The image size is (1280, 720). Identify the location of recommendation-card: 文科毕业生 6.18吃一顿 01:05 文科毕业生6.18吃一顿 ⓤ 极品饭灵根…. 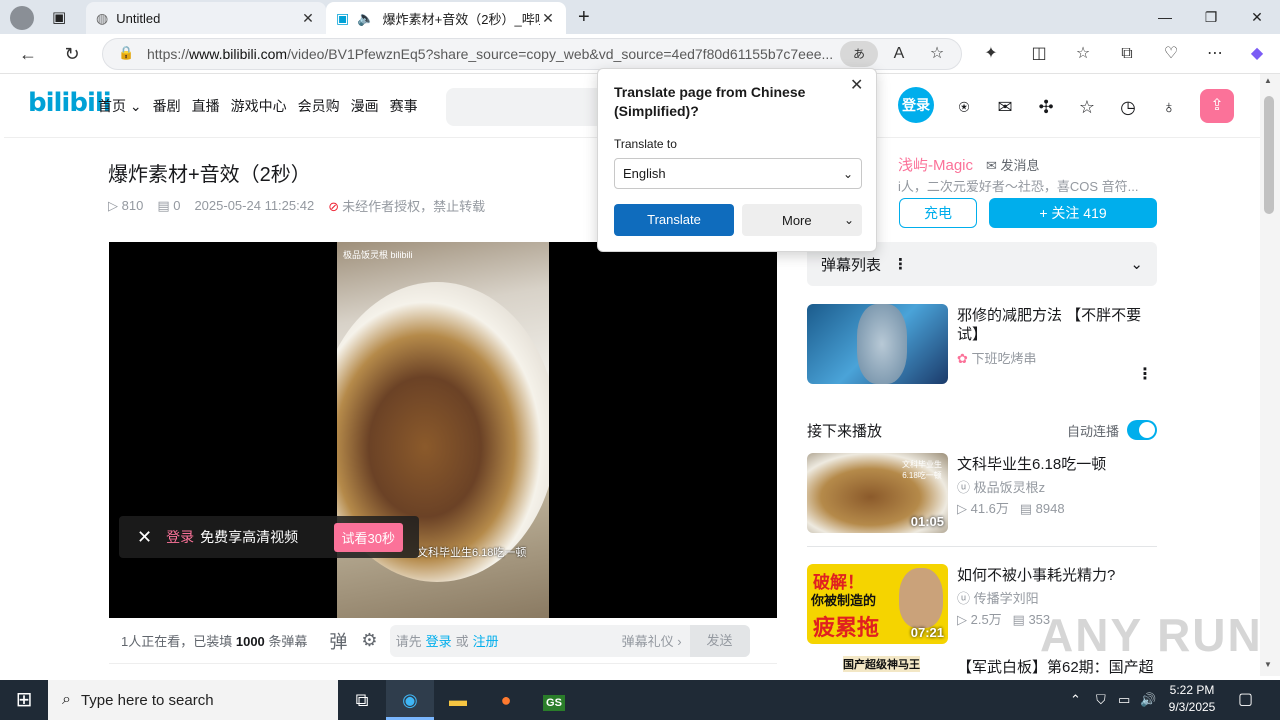
(983, 494).